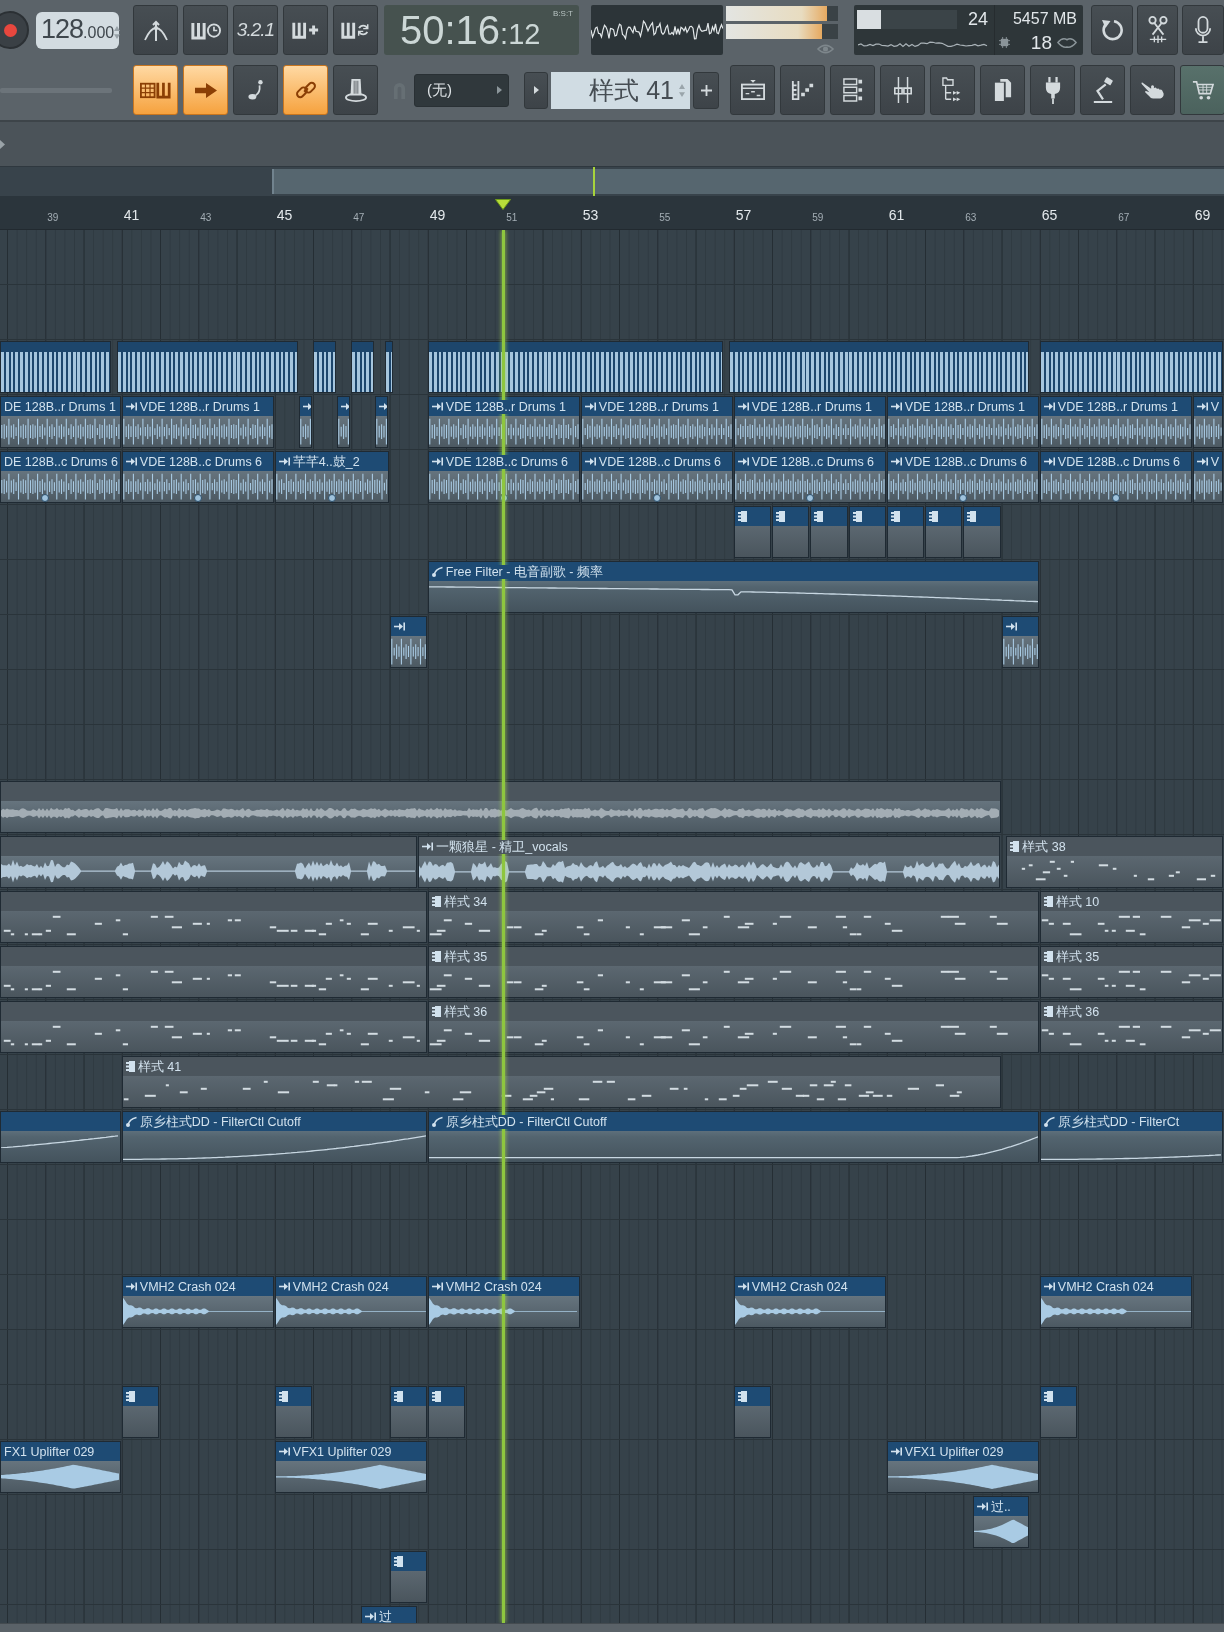 This screenshot has width=1224, height=1632. Describe the element at coordinates (1114, 862) in the screenshot. I see `pattern-clip: 样式 38` at that location.